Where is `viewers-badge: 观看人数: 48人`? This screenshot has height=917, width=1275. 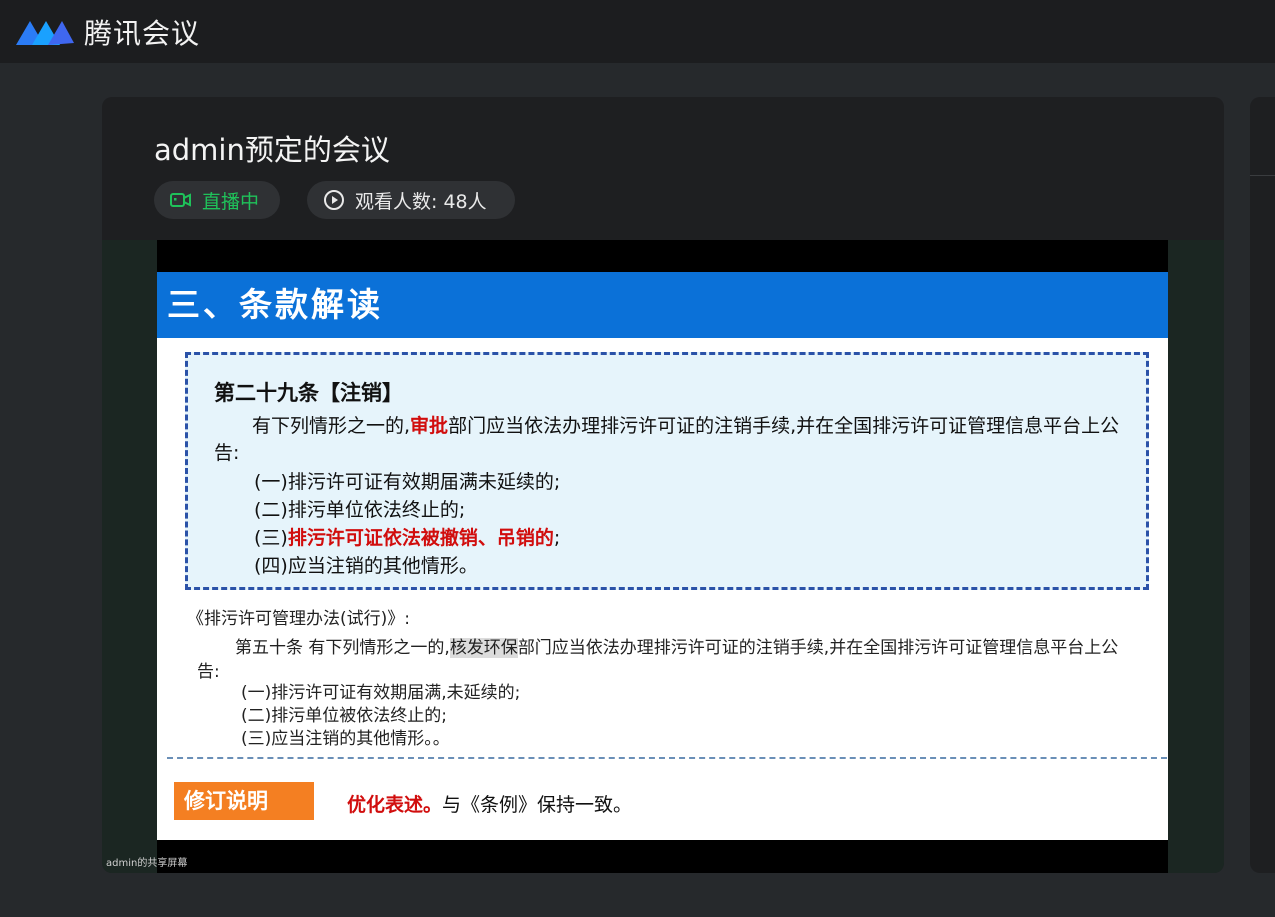 viewers-badge: 观看人数: 48人 is located at coordinates (411, 200).